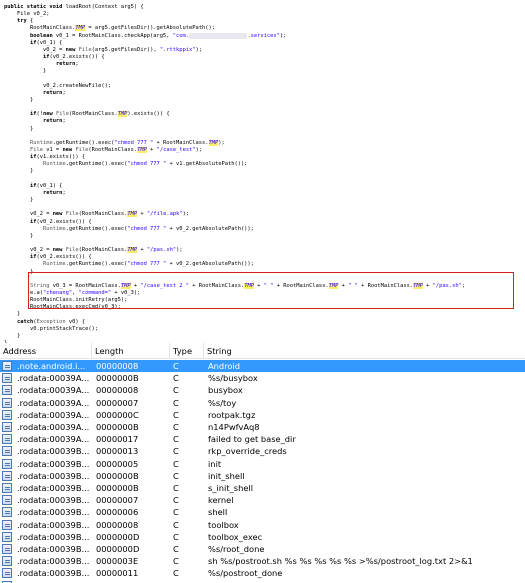 This screenshot has height=583, width=525. What do you see at coordinates (262, 488) in the screenshot?
I see `table-row: .rodata:00039B... 0000000B Cs_init_shell` at bounding box center [262, 488].